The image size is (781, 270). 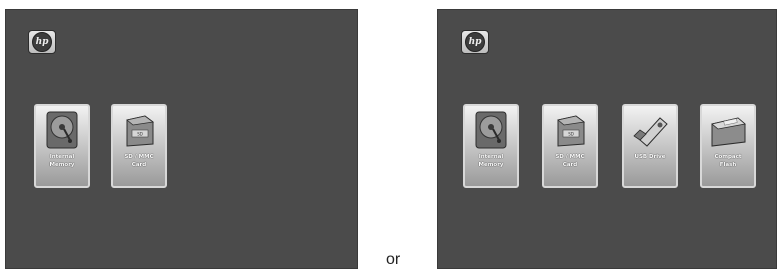 I want to click on usb-drive-icon, so click(x=650, y=132).